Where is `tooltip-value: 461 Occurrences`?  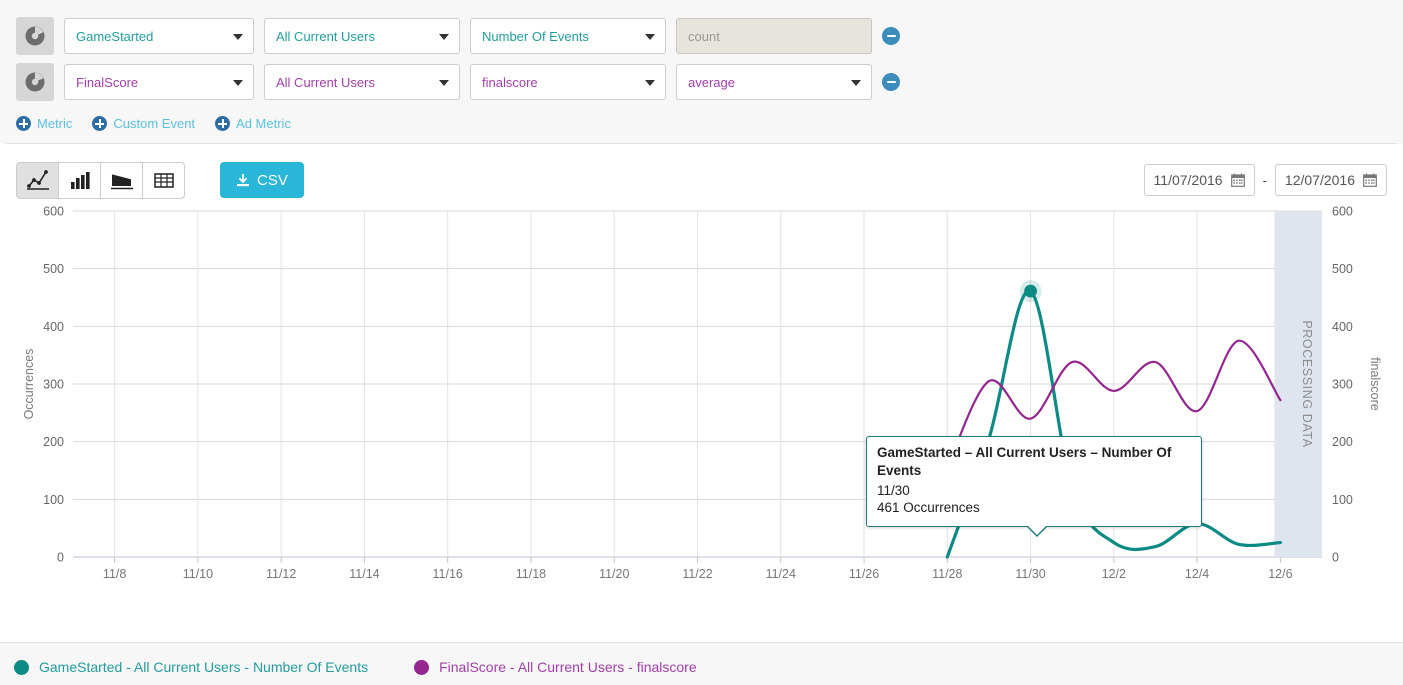 tooltip-value: 461 Occurrences is located at coordinates (928, 508).